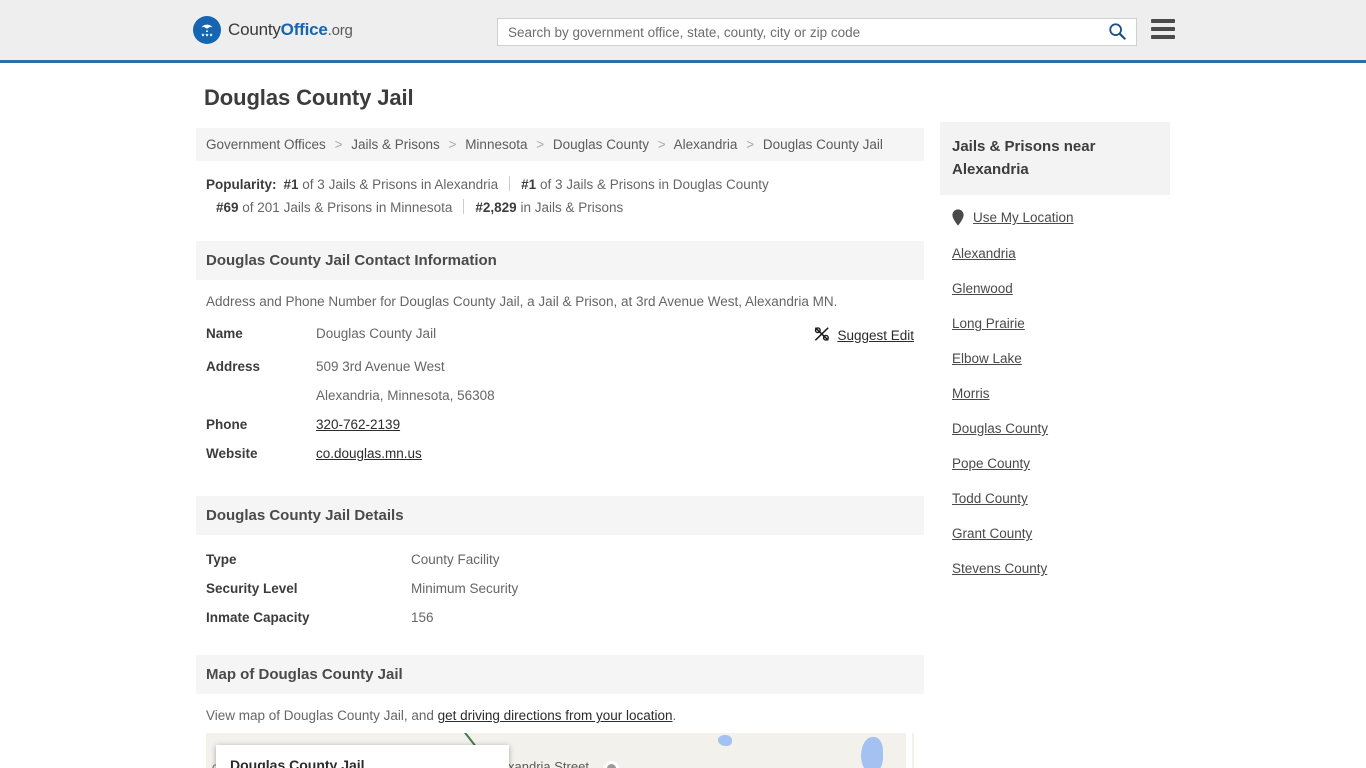 The width and height of the screenshot is (1366, 768). What do you see at coordinates (465, 588) in the screenshot?
I see `details-row-value-security-level: Minimum Security` at bounding box center [465, 588].